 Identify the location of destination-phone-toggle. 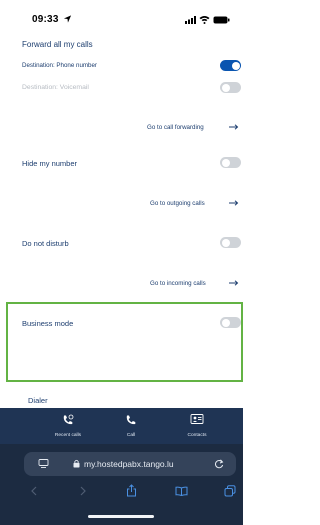
(230, 65).